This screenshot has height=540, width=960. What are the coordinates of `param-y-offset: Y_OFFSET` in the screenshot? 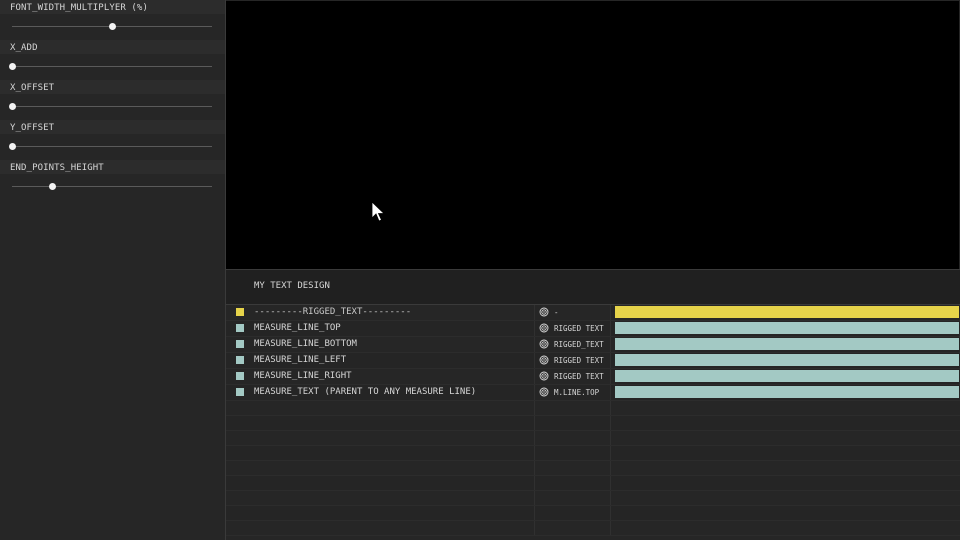 It's located at (112, 140).